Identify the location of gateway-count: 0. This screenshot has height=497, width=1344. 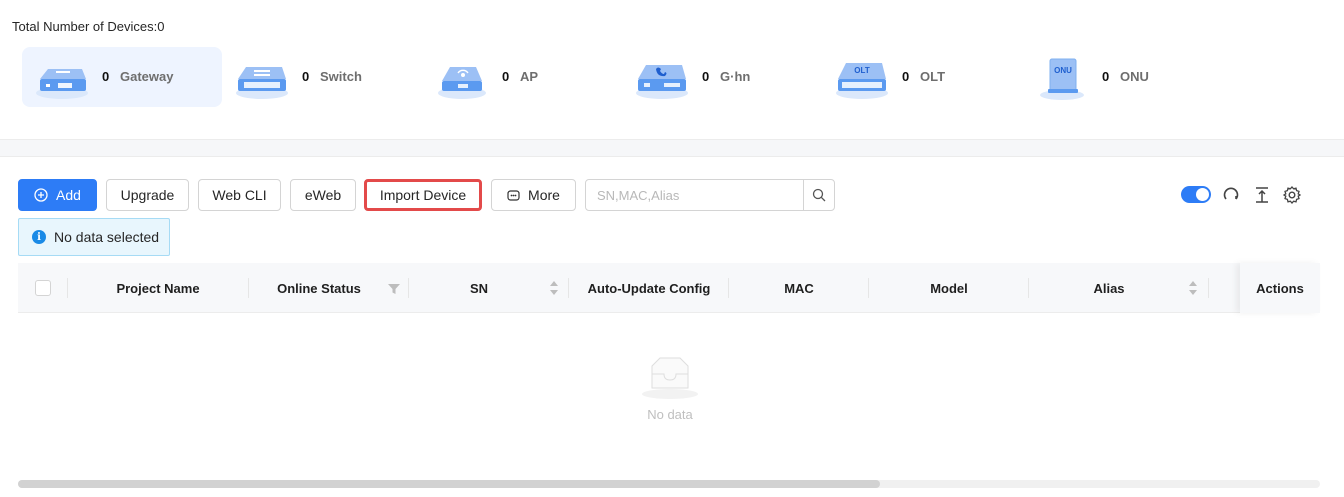
(106, 76).